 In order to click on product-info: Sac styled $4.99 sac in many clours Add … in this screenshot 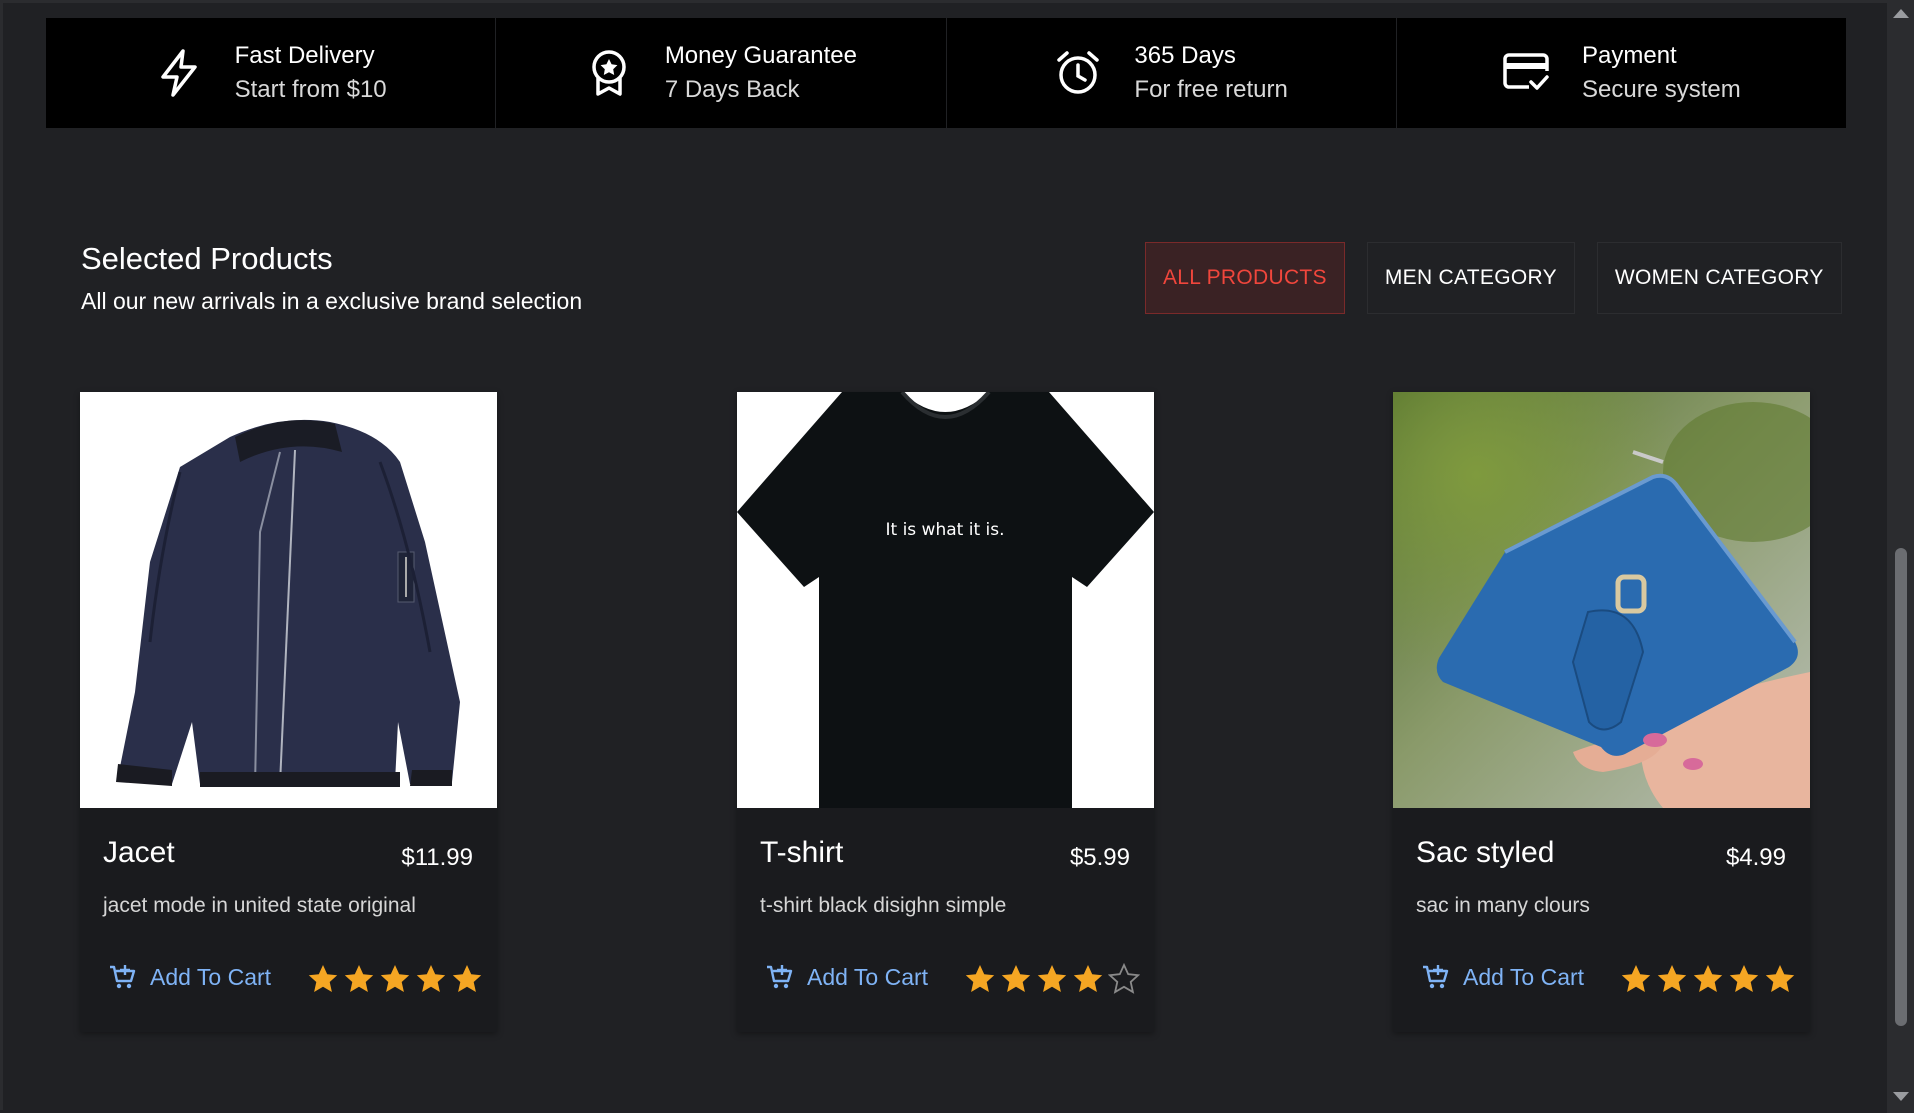, I will do `click(1601, 920)`.